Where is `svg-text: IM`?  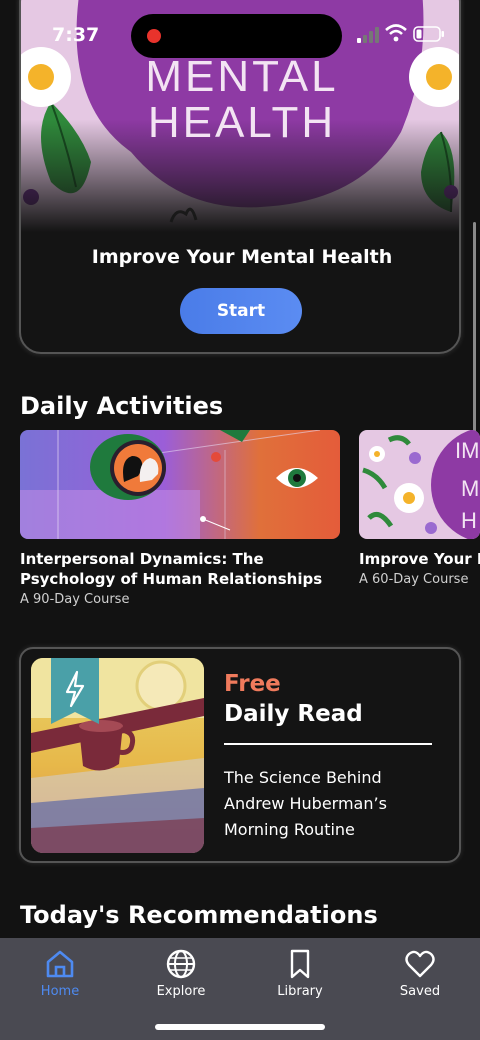
svg-text: IM is located at coordinates (467, 450).